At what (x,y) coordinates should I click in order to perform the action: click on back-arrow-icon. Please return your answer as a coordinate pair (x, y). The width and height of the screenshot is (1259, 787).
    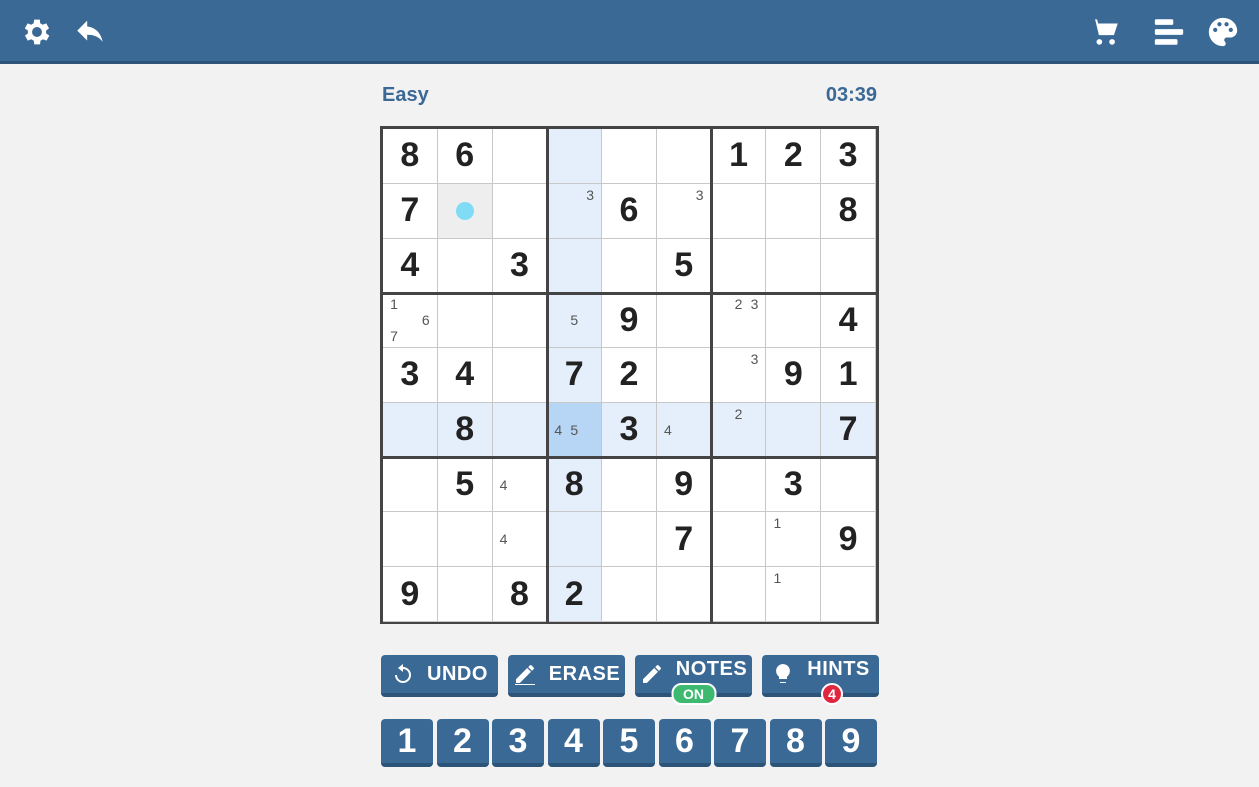
    Looking at the image, I should click on (90, 32).